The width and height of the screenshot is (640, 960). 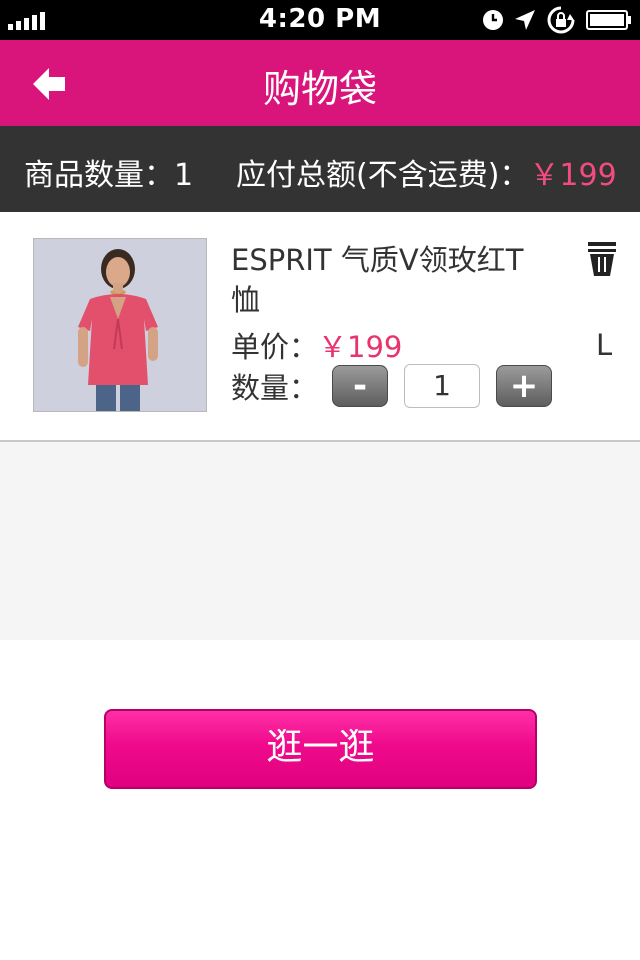 I want to click on rotation-lock-icon, so click(x=561, y=20).